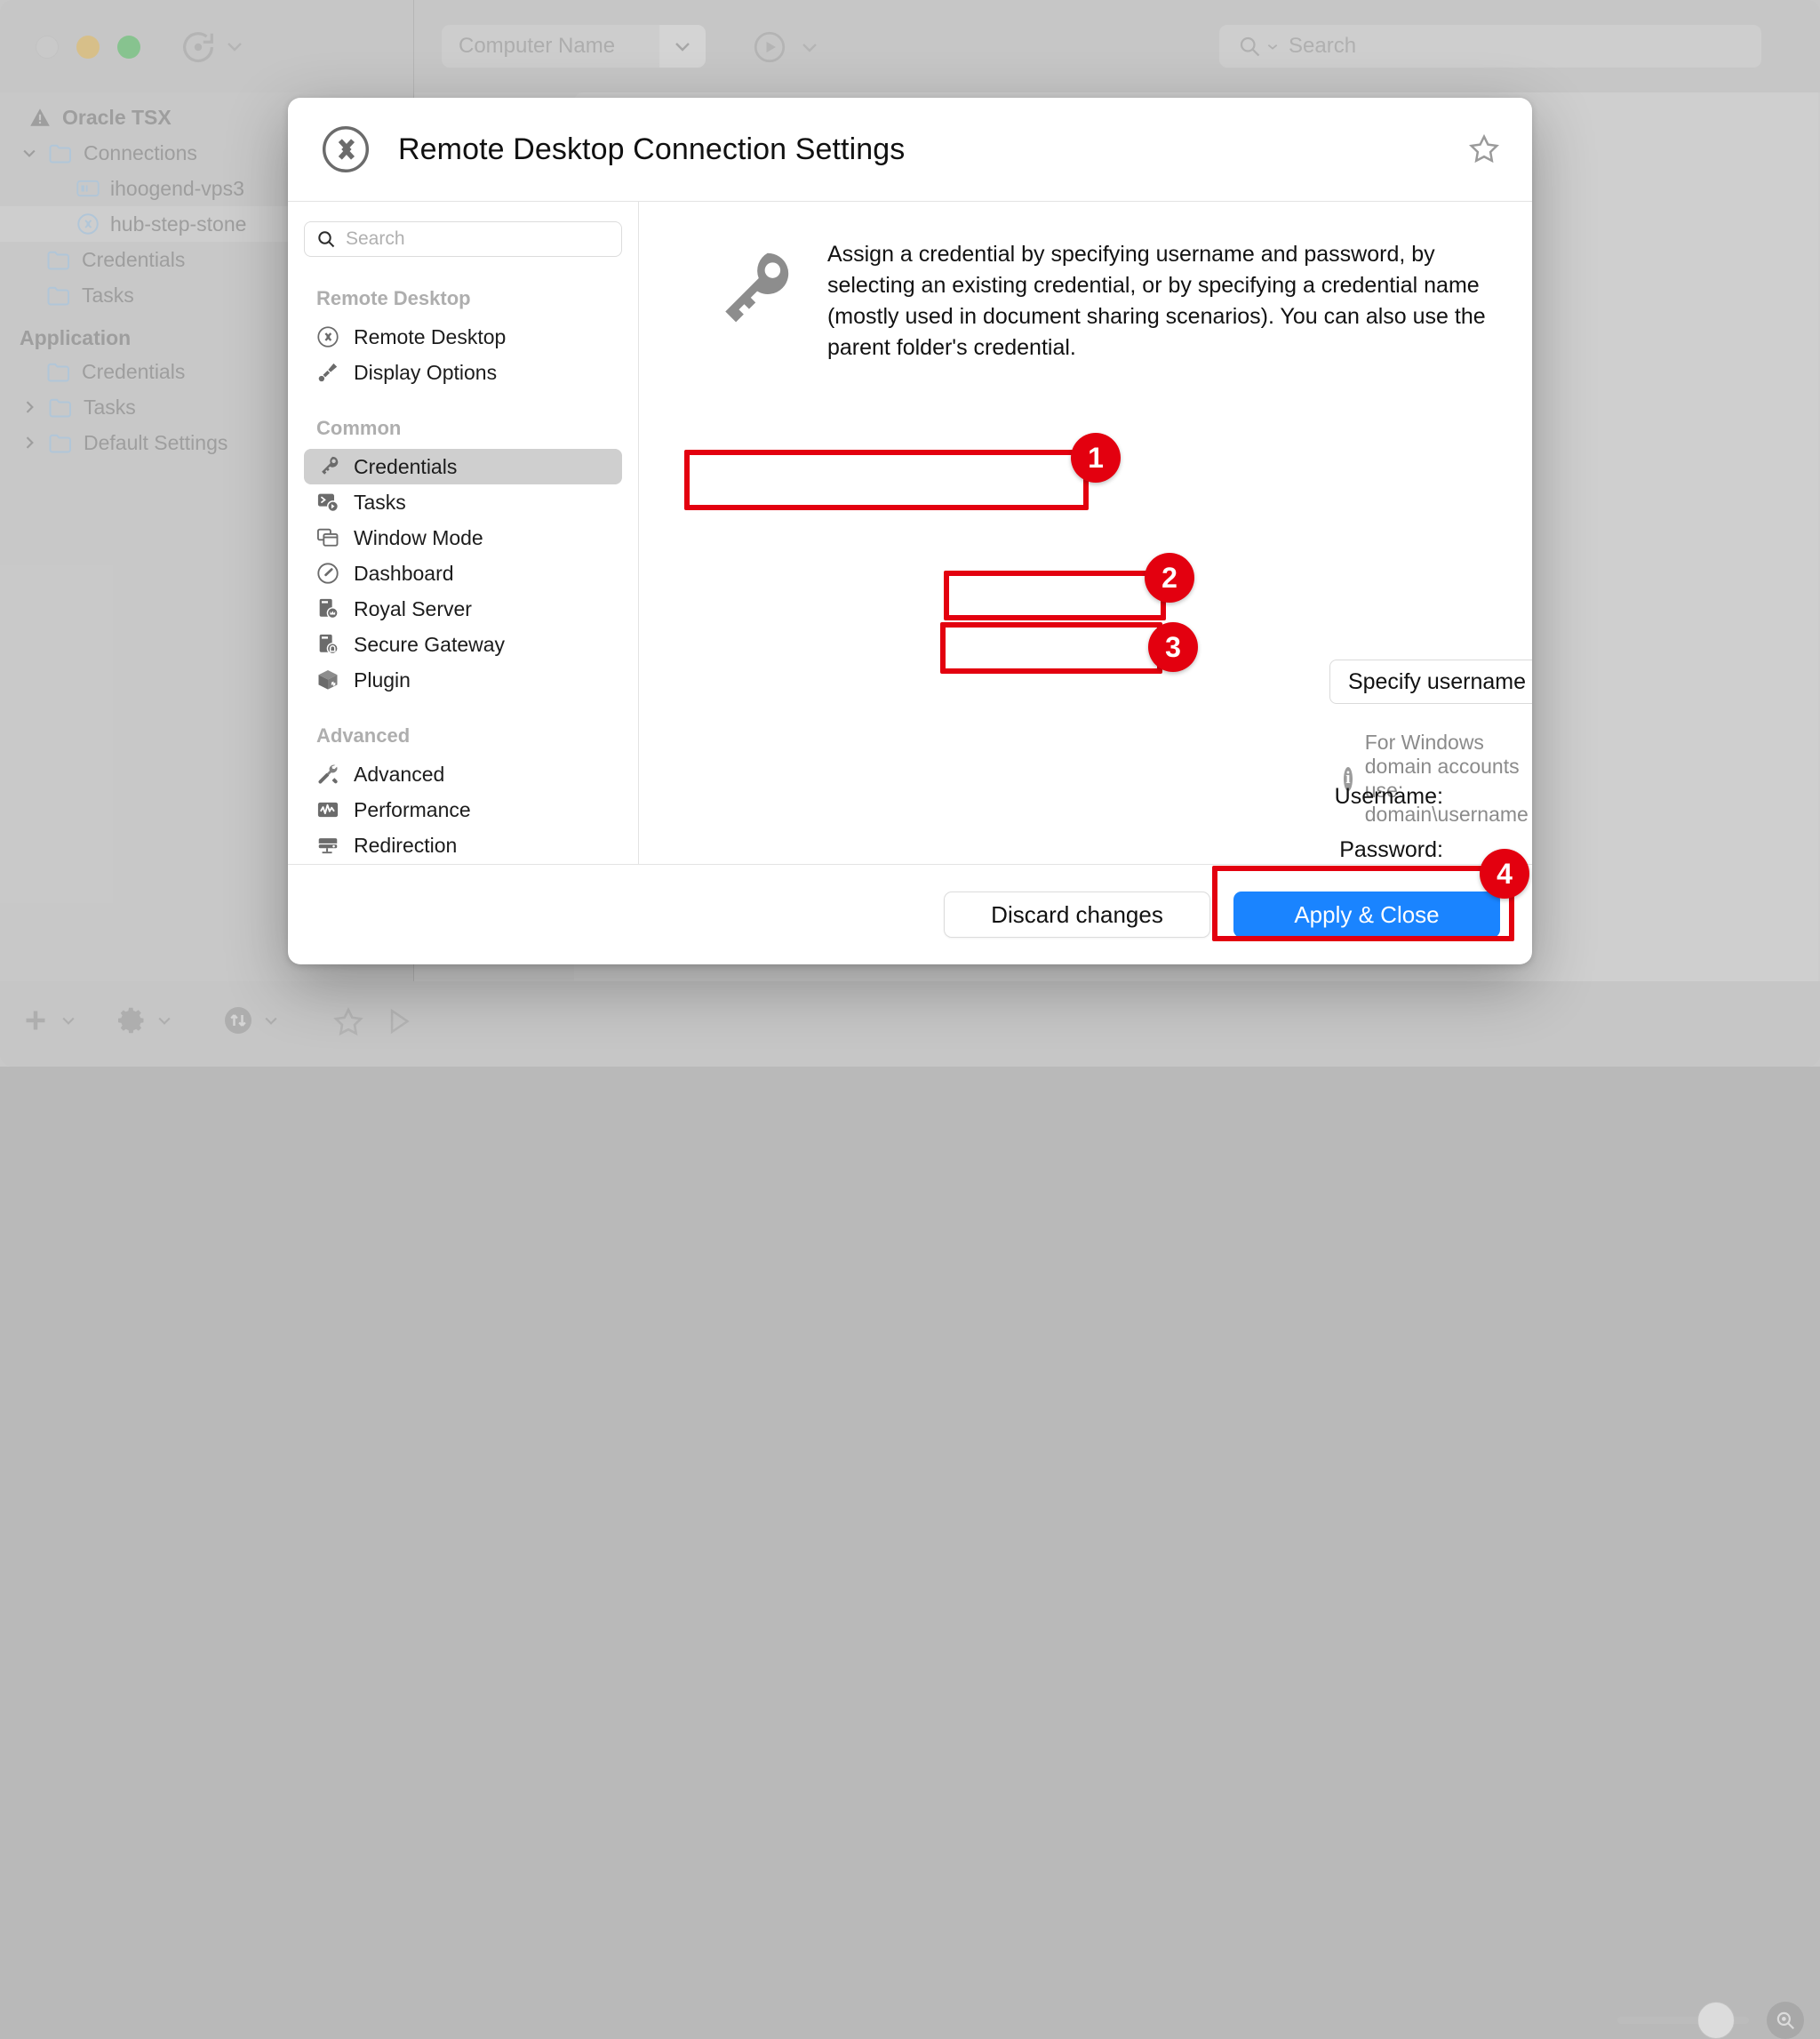  Describe the element at coordinates (463, 502) in the screenshot. I see `nav-item-tasks: Tasks` at that location.